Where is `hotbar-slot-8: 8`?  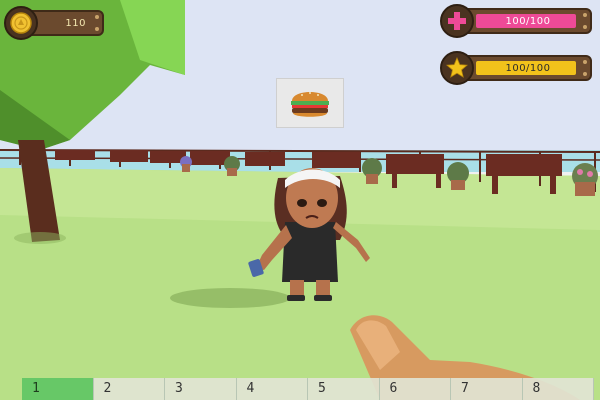 hotbar-slot-8: 8 is located at coordinates (558, 389).